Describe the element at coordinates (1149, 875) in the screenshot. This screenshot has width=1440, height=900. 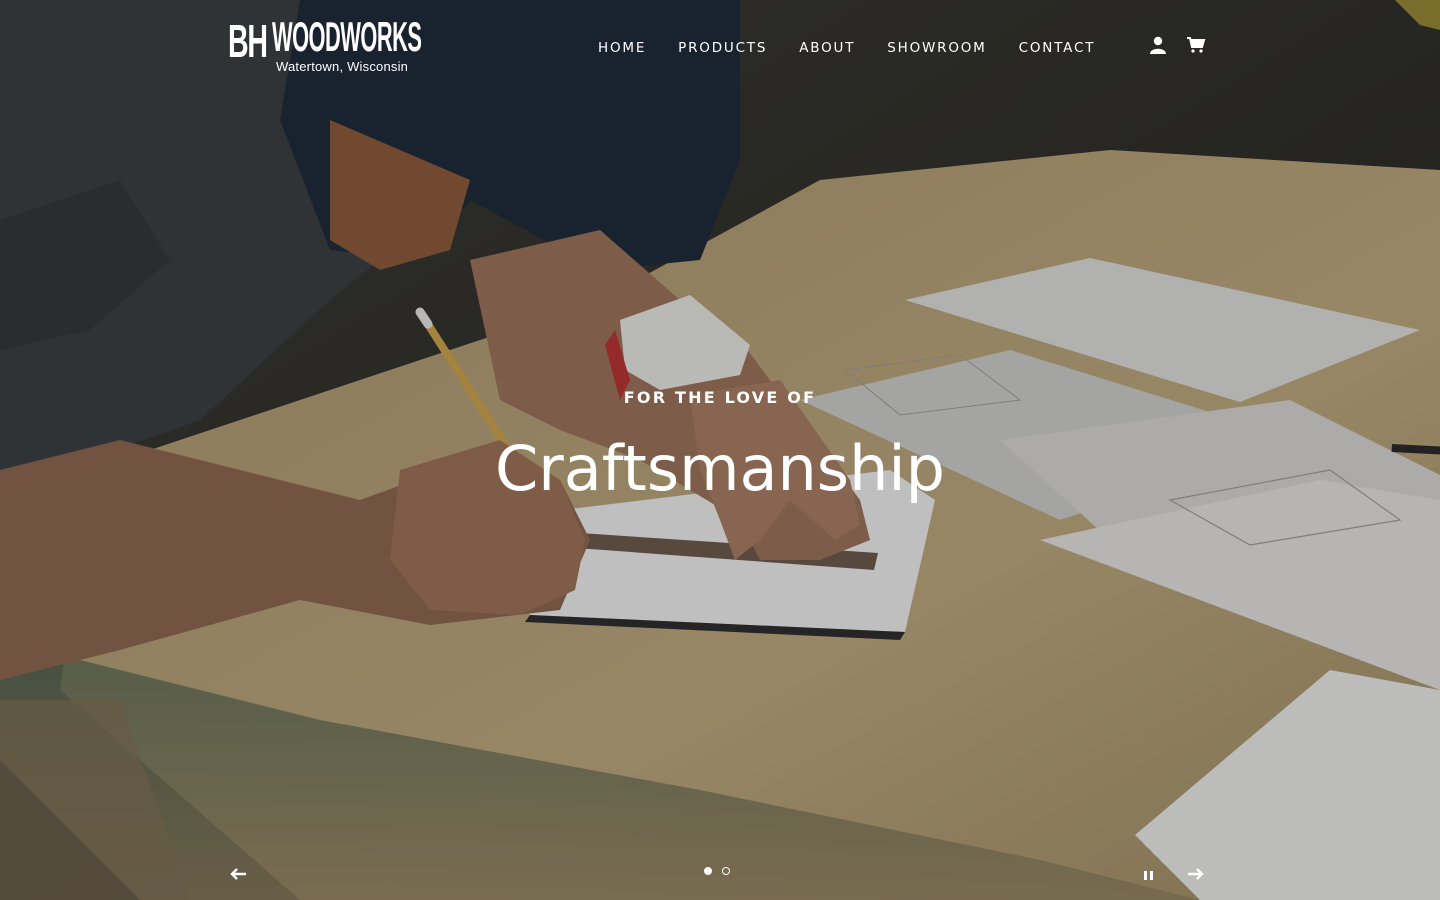
I see `pause-icon` at that location.